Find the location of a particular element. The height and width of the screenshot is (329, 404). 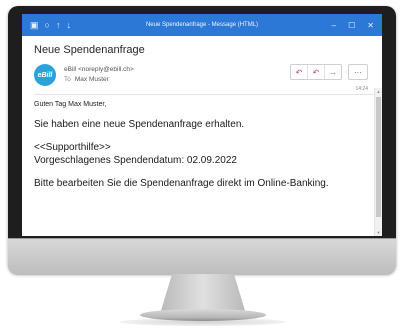

forward-button: → is located at coordinates (333, 72).